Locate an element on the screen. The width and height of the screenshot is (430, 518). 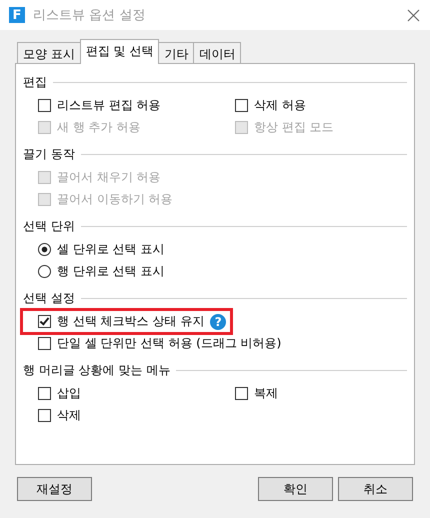
app-logo: F is located at coordinates (17, 15).